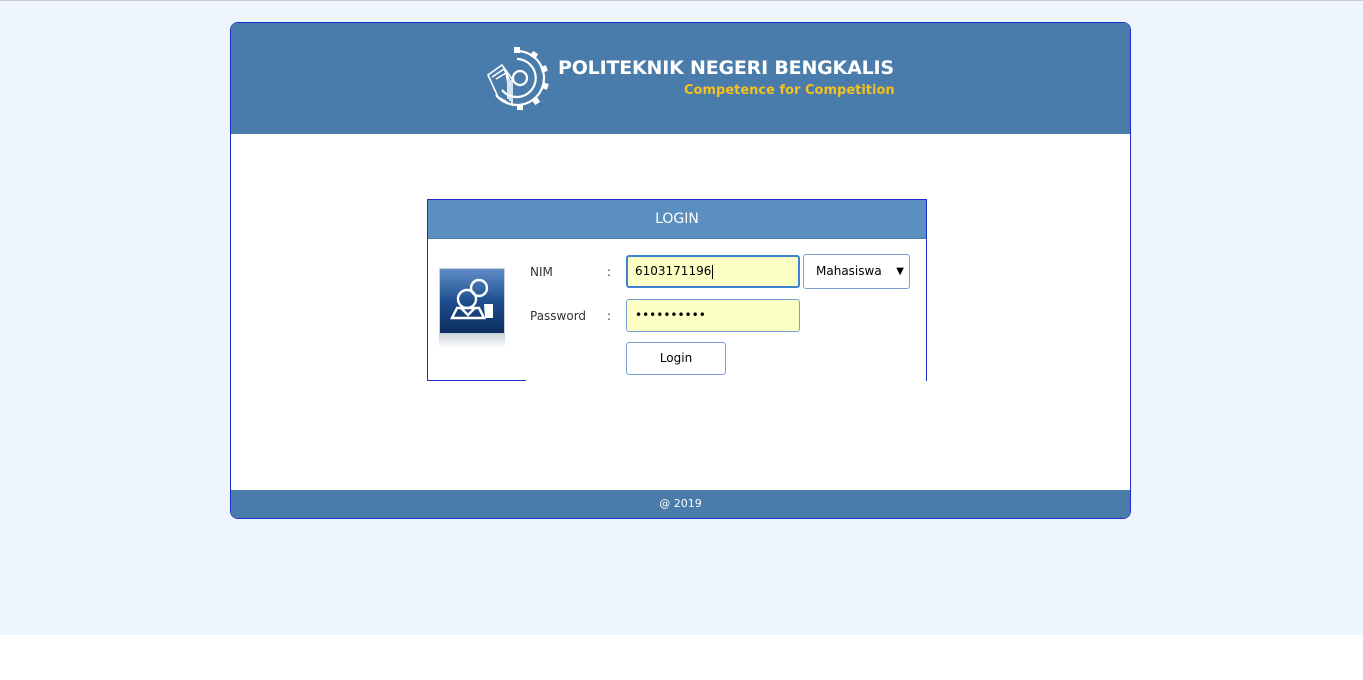  I want to click on text-caret, so click(713, 271).